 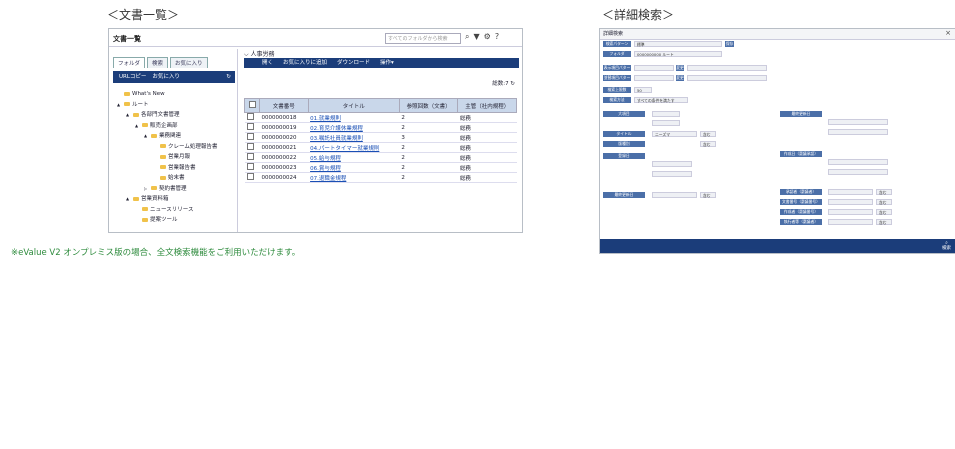 I want to click on tree-item: What's New, so click(x=165, y=94).